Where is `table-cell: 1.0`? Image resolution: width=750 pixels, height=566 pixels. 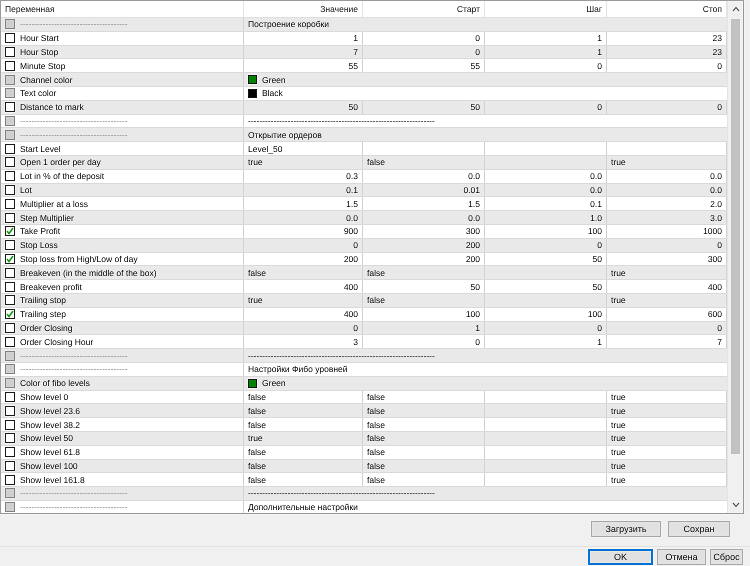
table-cell: 1.0 is located at coordinates (596, 217).